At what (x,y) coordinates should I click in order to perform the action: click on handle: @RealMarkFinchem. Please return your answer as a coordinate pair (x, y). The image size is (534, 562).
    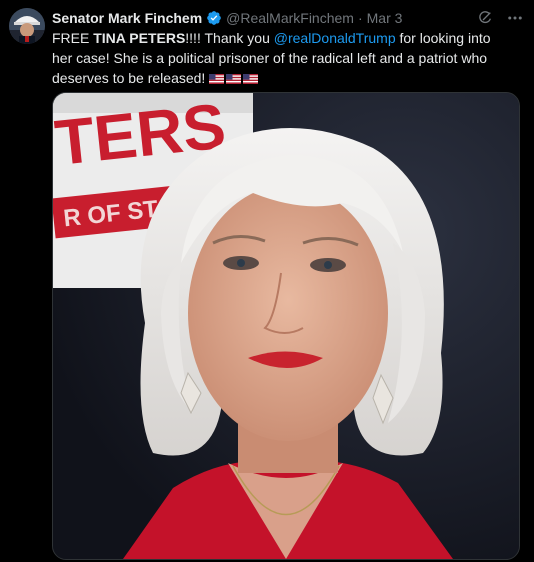
    Looking at the image, I should click on (290, 18).